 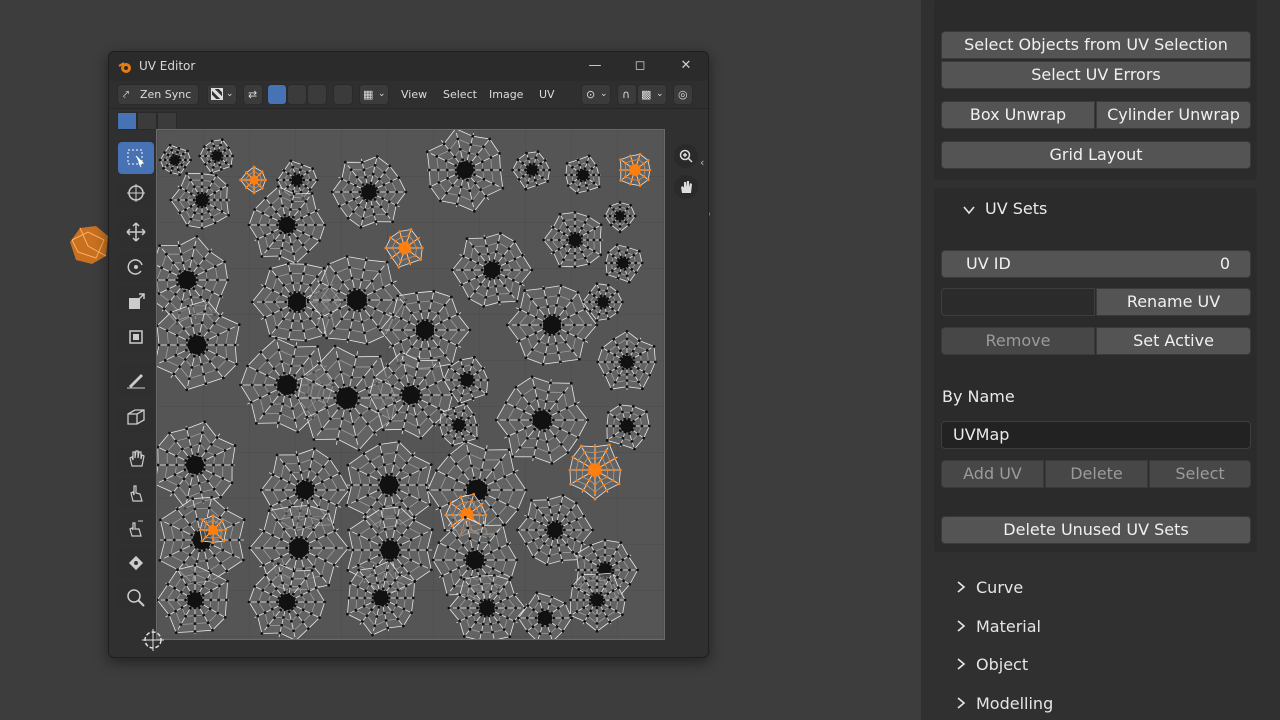 I want to click on close-icon: ✕, so click(x=686, y=66).